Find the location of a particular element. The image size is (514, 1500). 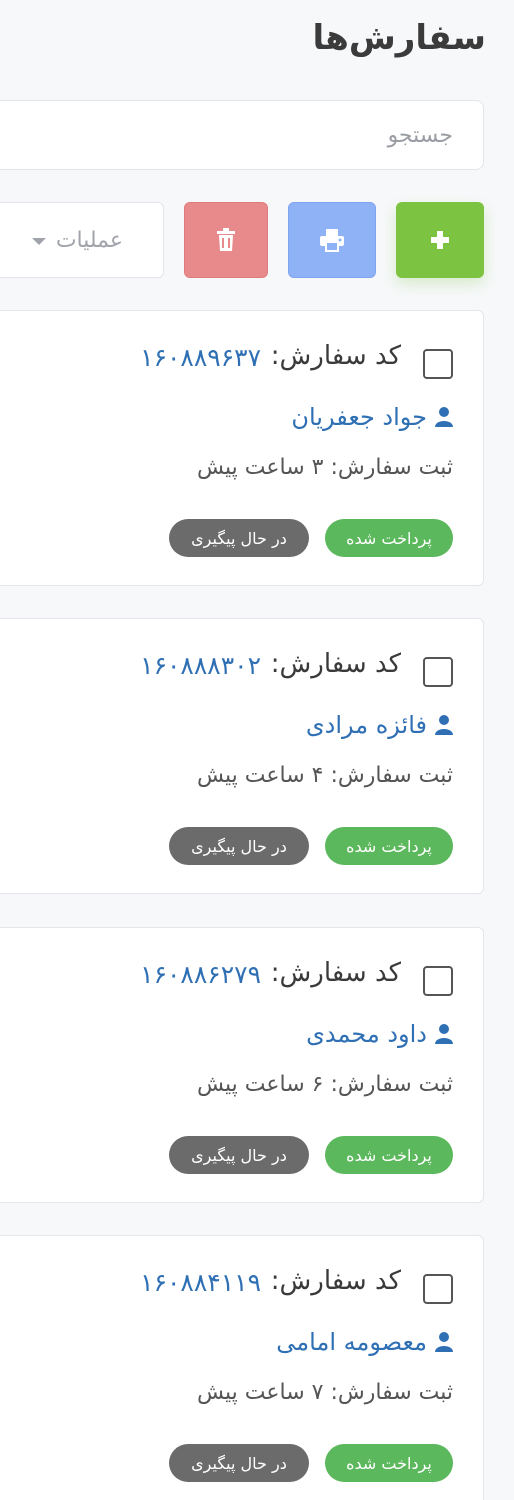

order-time: ثبت سفارش: ۶ ساعت پیش is located at coordinates (324, 1084).